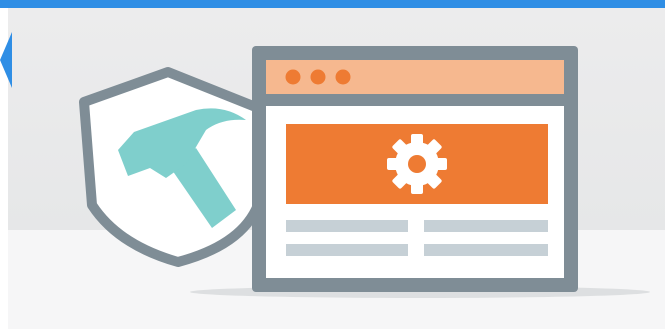  What do you see at coordinates (6, 60) in the screenshot?
I see `chevron-left-icon` at bounding box center [6, 60].